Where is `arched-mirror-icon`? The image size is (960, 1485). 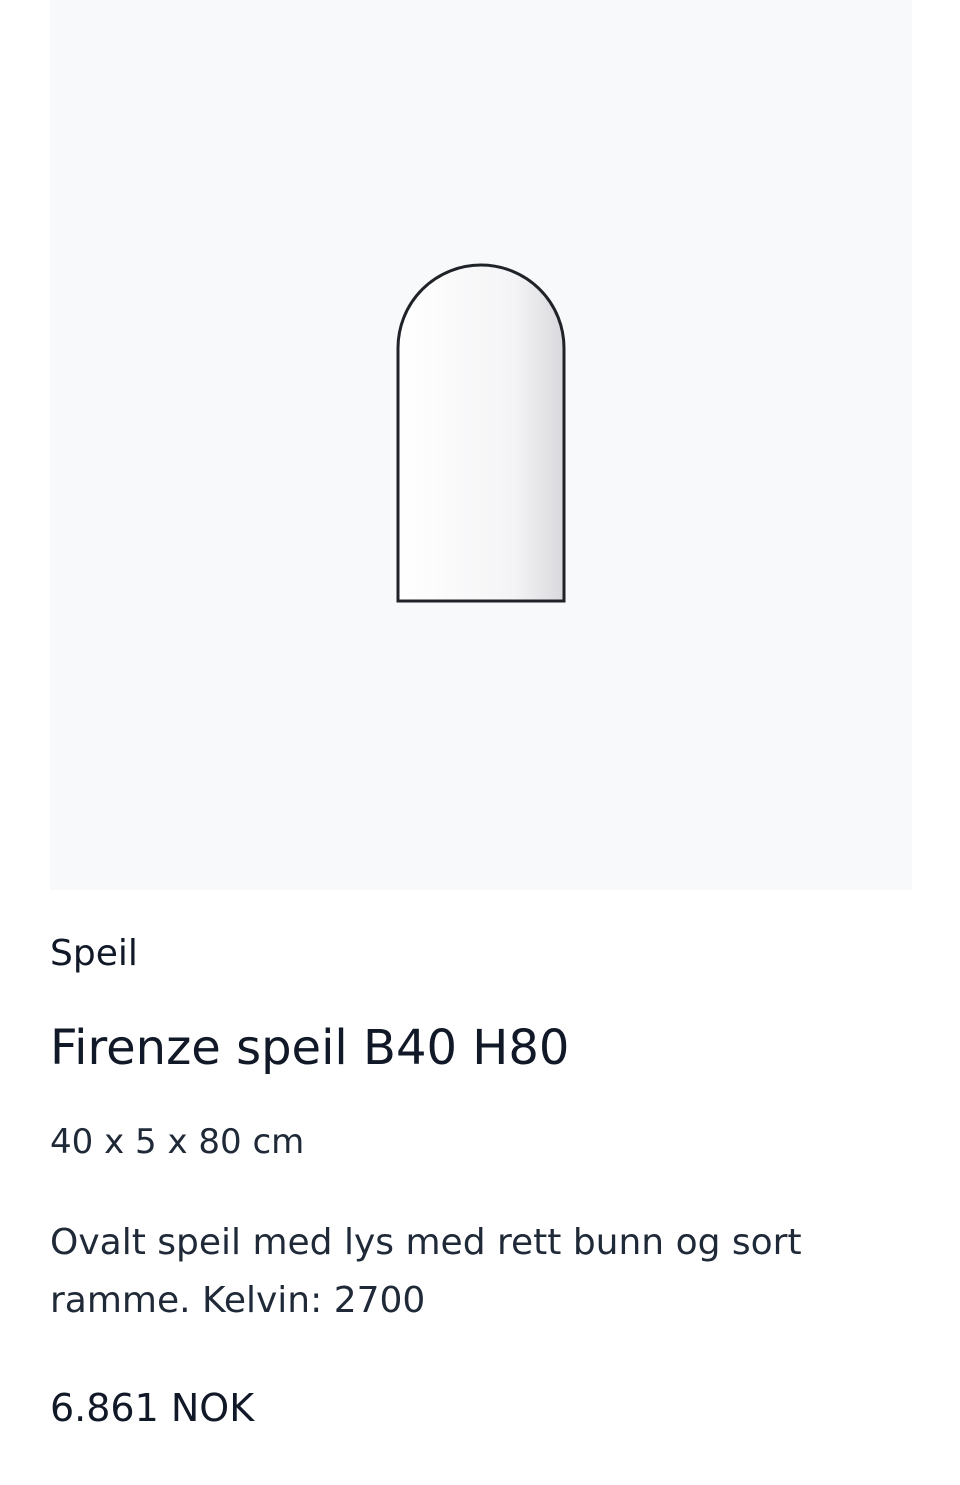
arched-mirror-icon is located at coordinates (481, 433).